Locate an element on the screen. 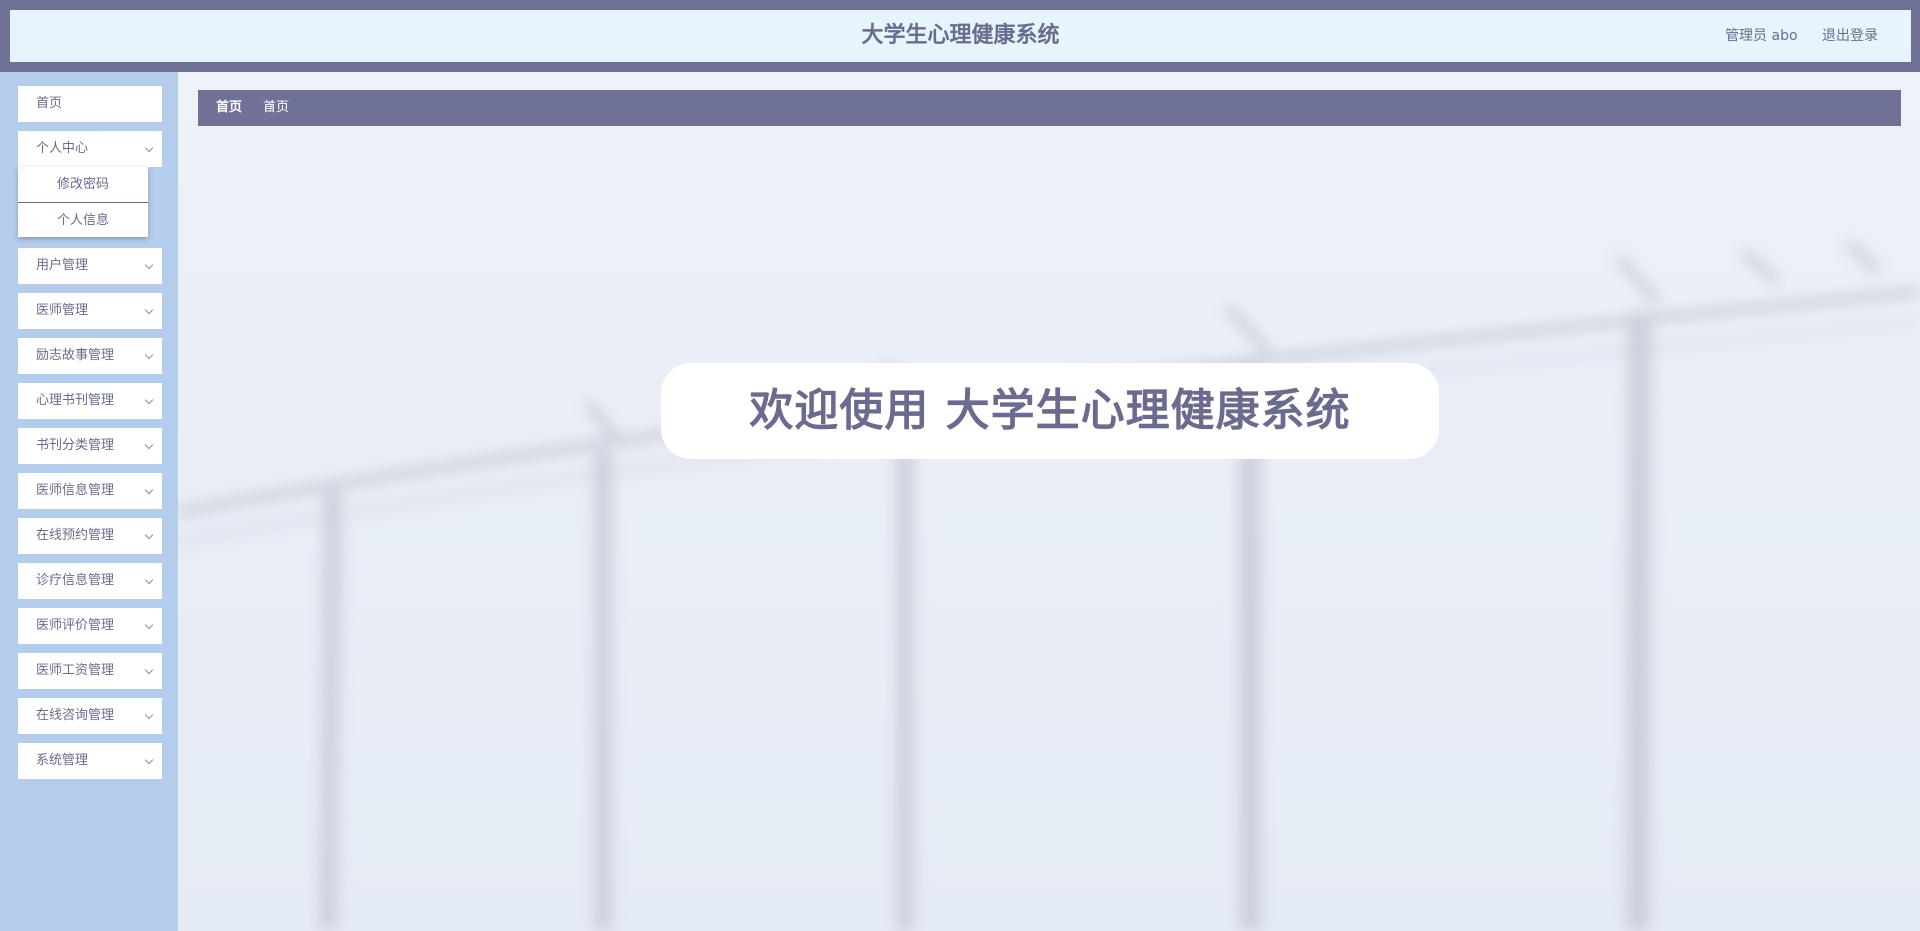 The image size is (1920, 931). sidebar-item-user-management: 用户管理 is located at coordinates (90, 266).